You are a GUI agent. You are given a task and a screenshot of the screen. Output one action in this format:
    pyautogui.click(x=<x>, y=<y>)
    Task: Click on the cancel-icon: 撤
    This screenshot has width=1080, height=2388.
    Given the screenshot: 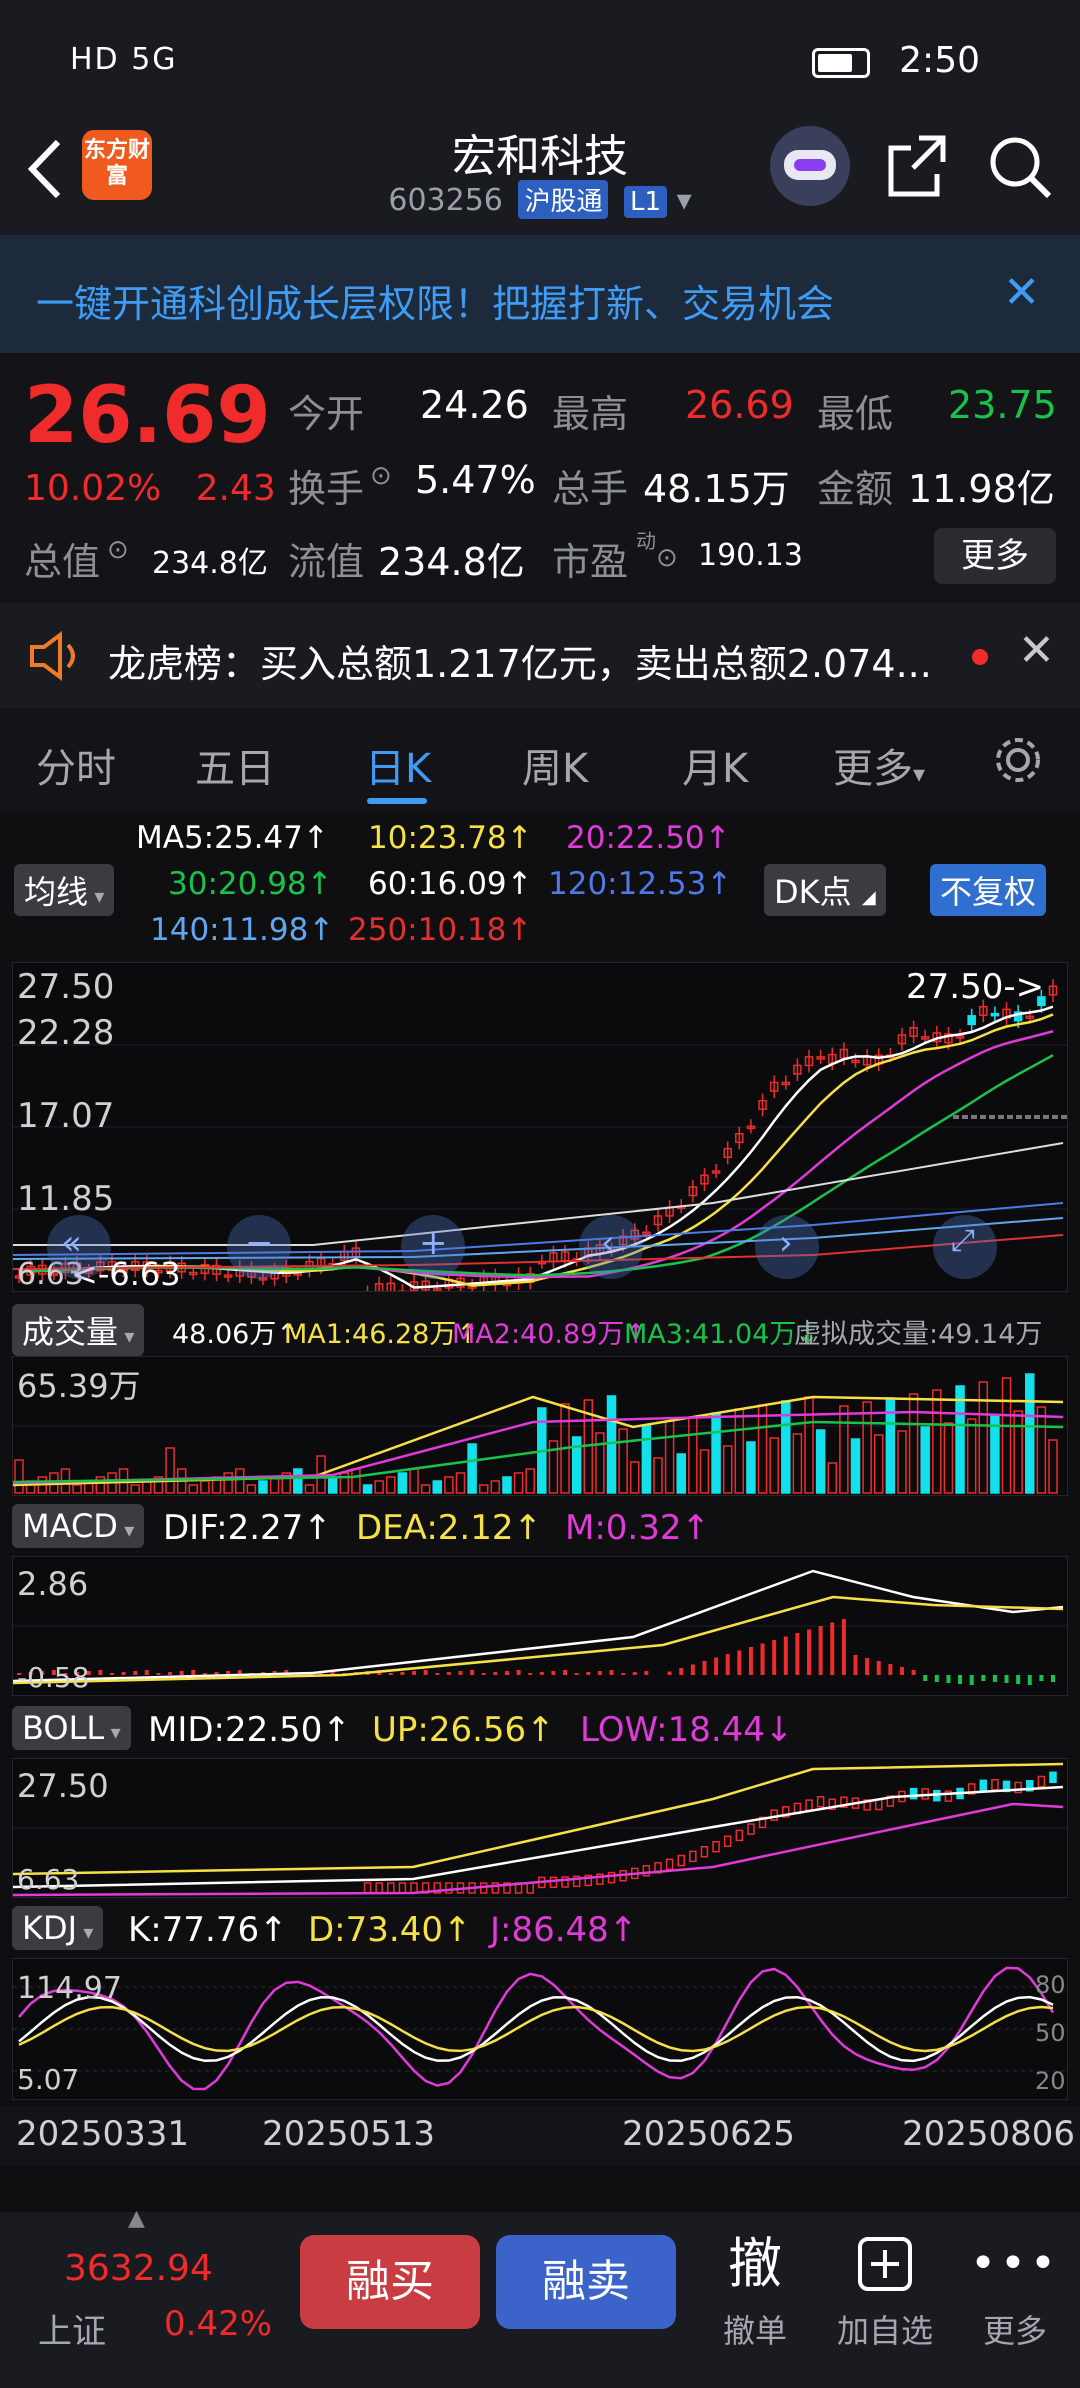 What is the action you would take?
    pyautogui.click(x=755, y=2263)
    